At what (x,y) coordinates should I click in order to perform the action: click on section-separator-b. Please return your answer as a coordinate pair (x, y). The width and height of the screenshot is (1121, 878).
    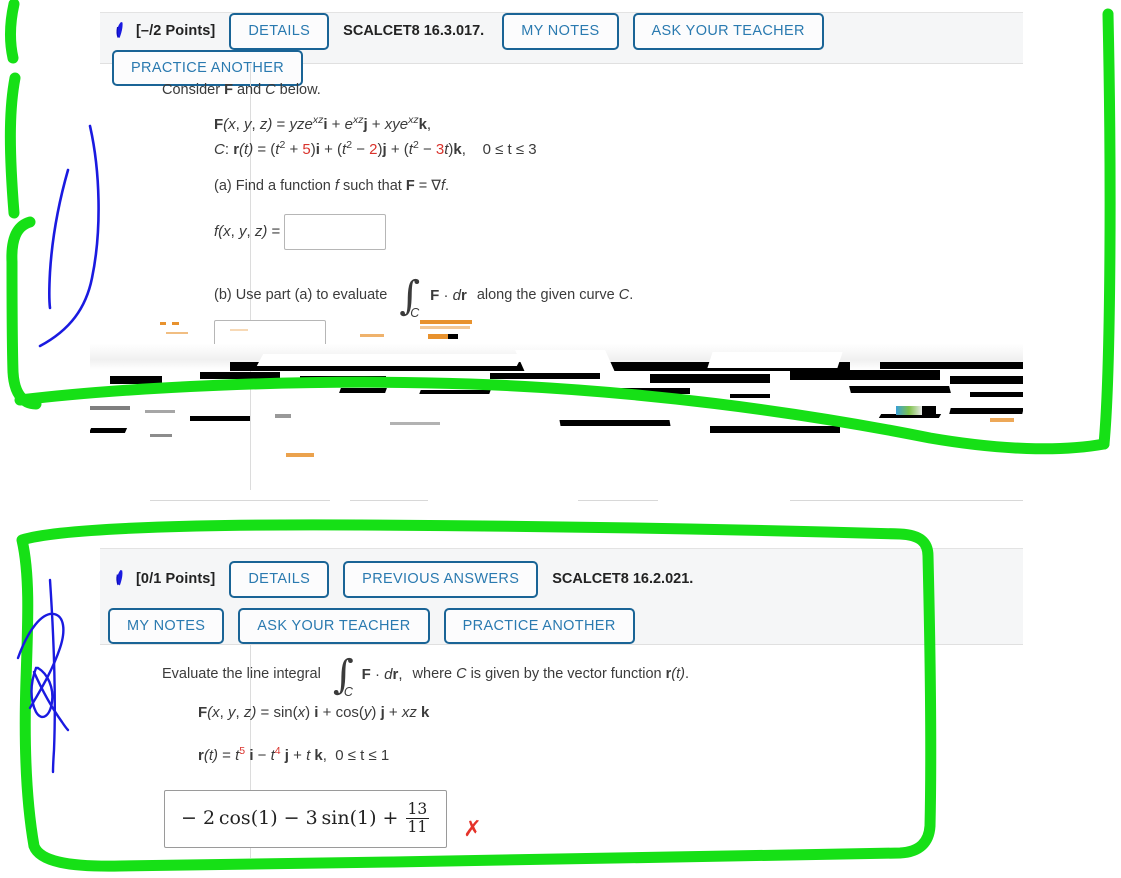
    Looking at the image, I should click on (389, 500).